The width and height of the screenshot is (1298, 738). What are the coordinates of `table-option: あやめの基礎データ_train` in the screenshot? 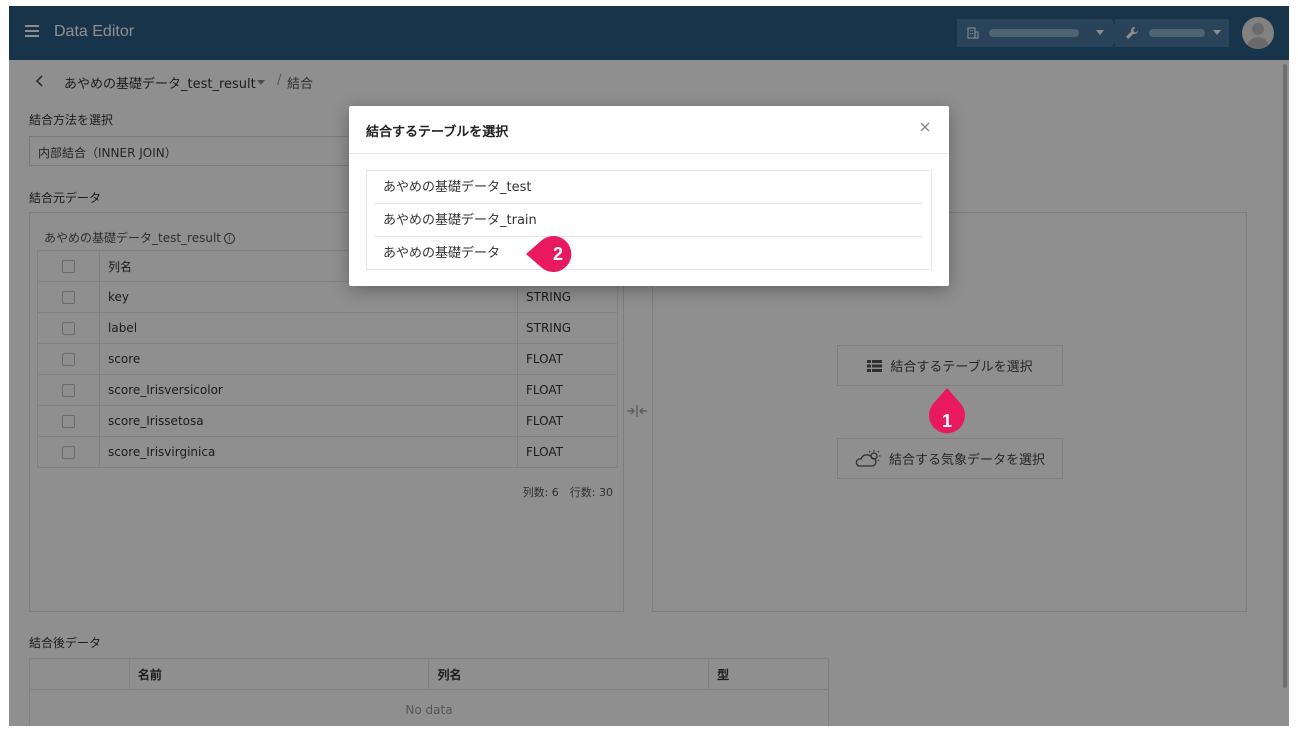 It's located at (649, 220).